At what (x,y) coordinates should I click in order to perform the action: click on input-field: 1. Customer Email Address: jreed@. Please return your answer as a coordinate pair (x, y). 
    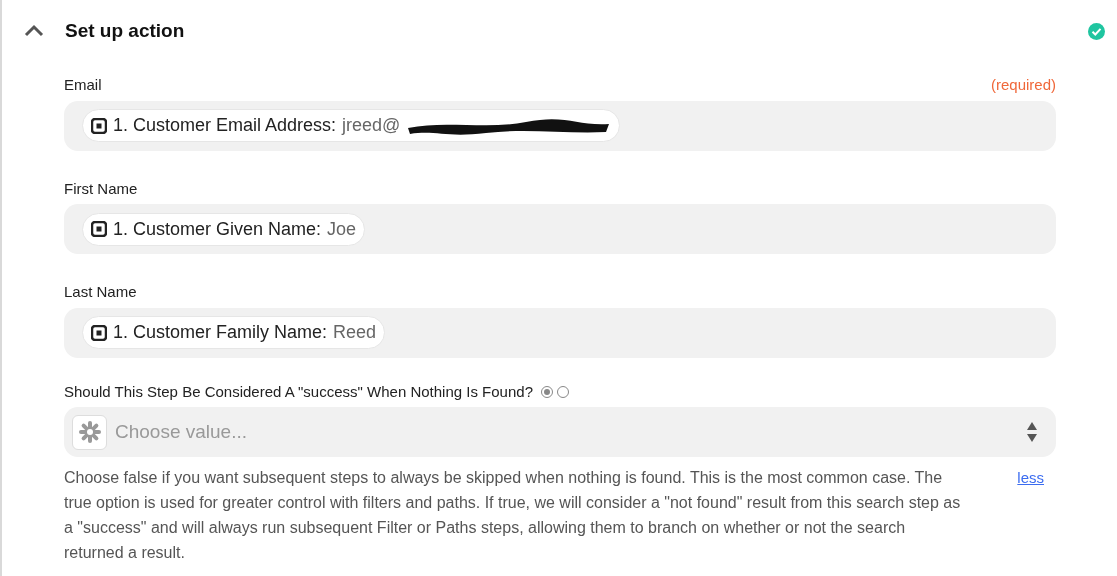
    Looking at the image, I should click on (560, 125).